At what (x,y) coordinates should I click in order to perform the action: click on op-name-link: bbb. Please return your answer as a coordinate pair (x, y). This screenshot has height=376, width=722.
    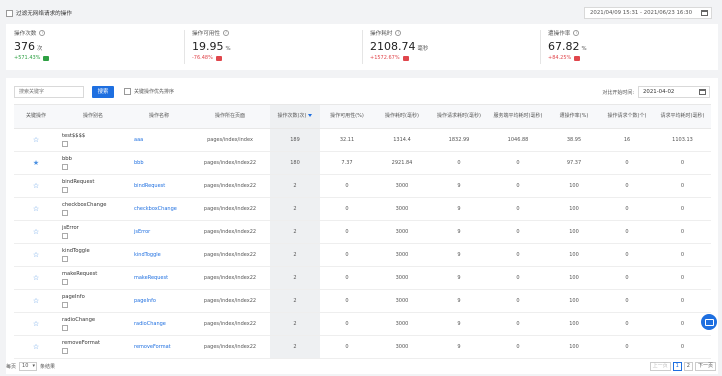
    Looking at the image, I should click on (159, 163).